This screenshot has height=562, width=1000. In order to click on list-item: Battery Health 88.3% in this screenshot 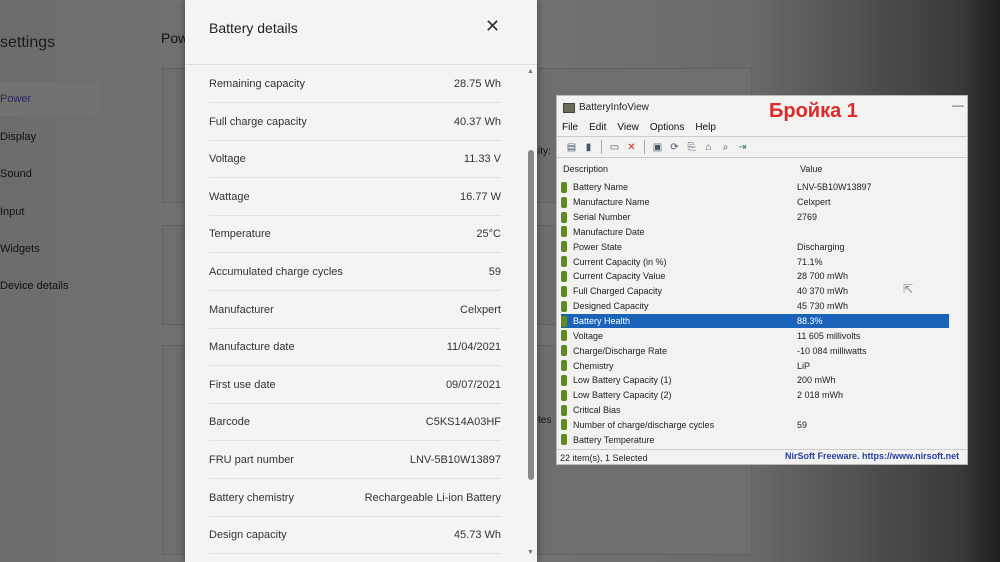, I will do `click(755, 321)`.